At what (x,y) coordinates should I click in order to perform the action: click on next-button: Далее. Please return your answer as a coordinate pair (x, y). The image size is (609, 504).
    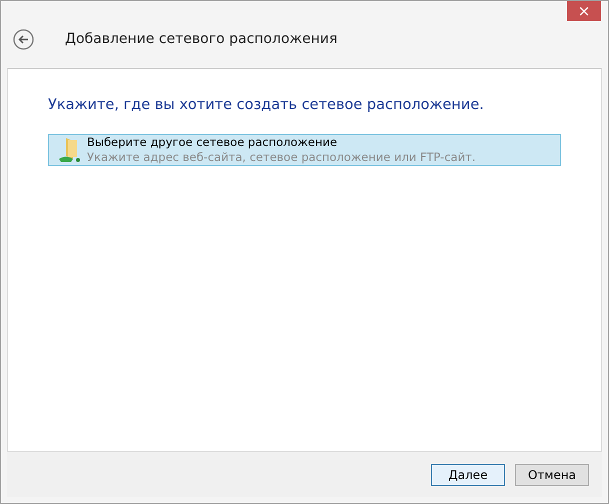
    Looking at the image, I should click on (468, 475).